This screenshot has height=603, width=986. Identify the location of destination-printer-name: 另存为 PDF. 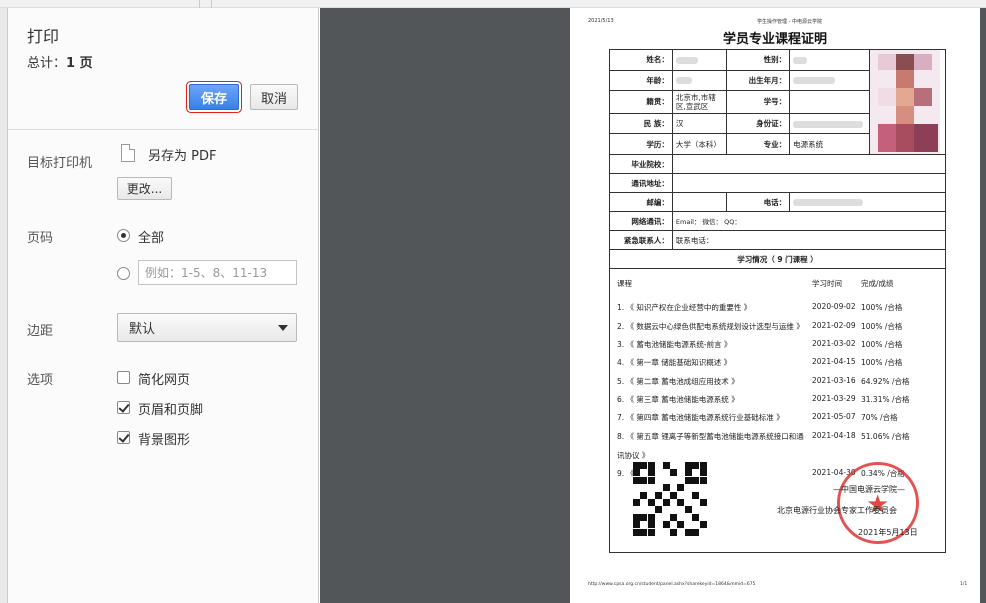
(182, 156).